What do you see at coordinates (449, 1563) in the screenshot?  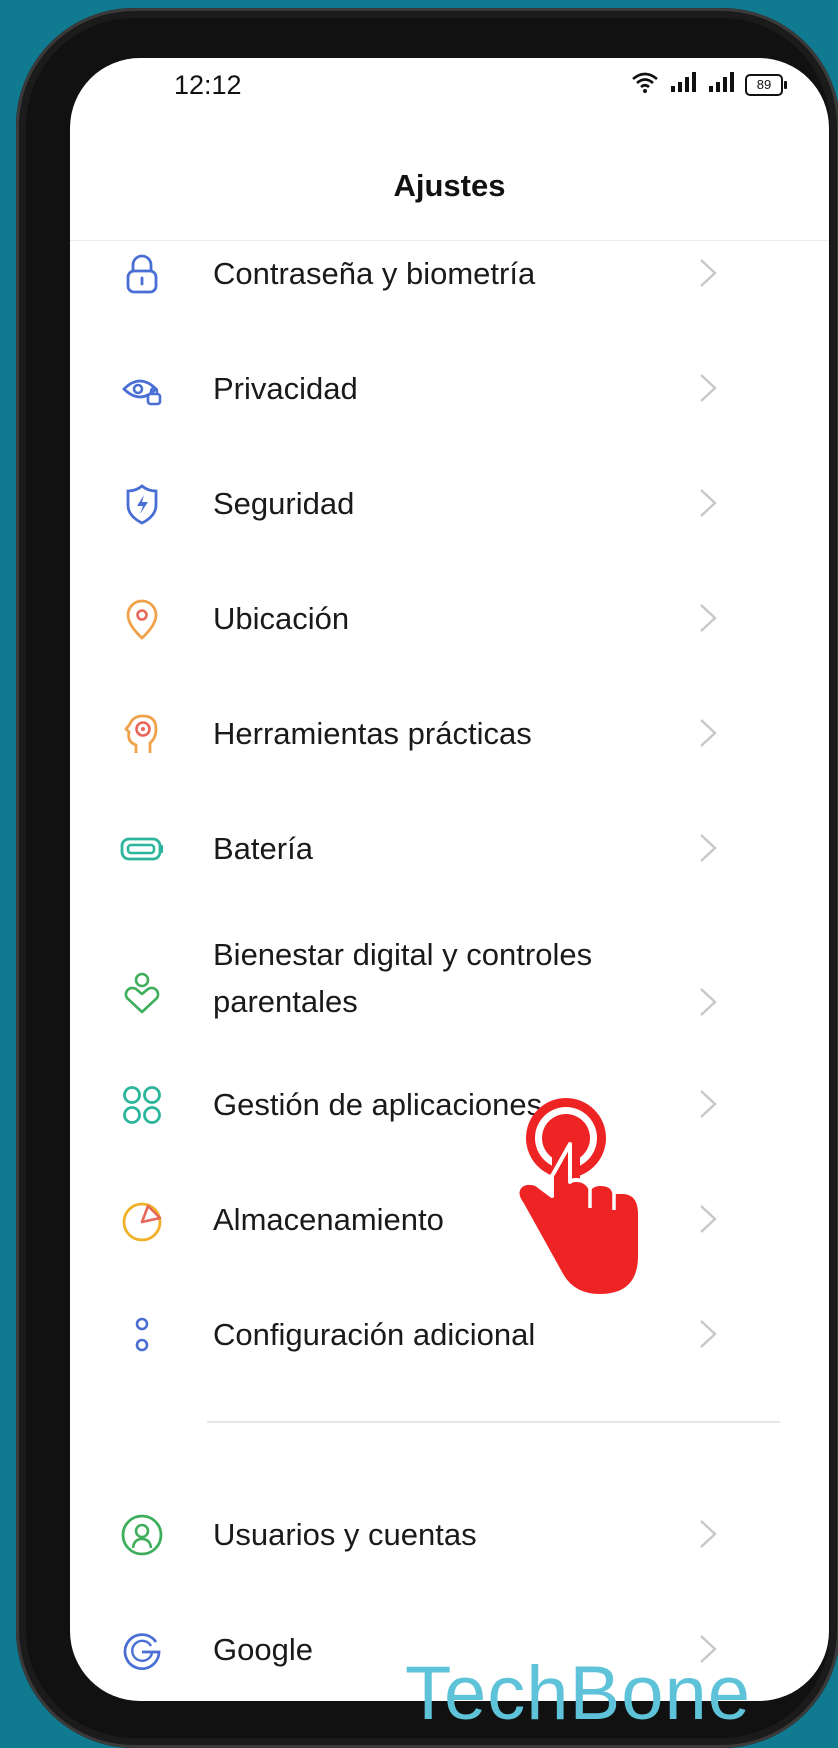 I see `settings-item-users-accounts: Usuarios y cuentas` at bounding box center [449, 1563].